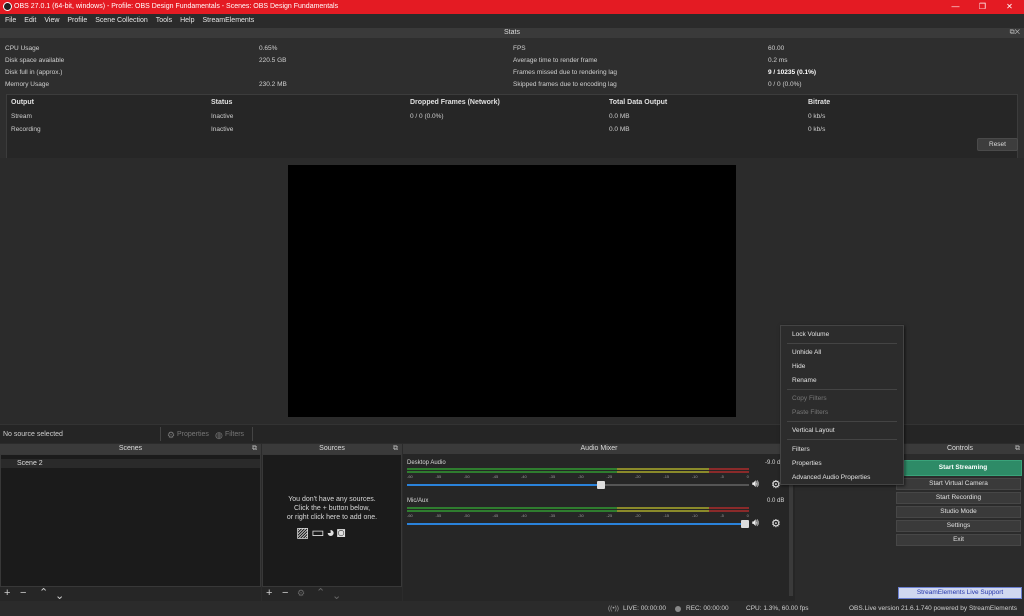 The height and width of the screenshot is (616, 1024). What do you see at coordinates (798, 366) in the screenshot?
I see `menu-item-hide: Hide` at bounding box center [798, 366].